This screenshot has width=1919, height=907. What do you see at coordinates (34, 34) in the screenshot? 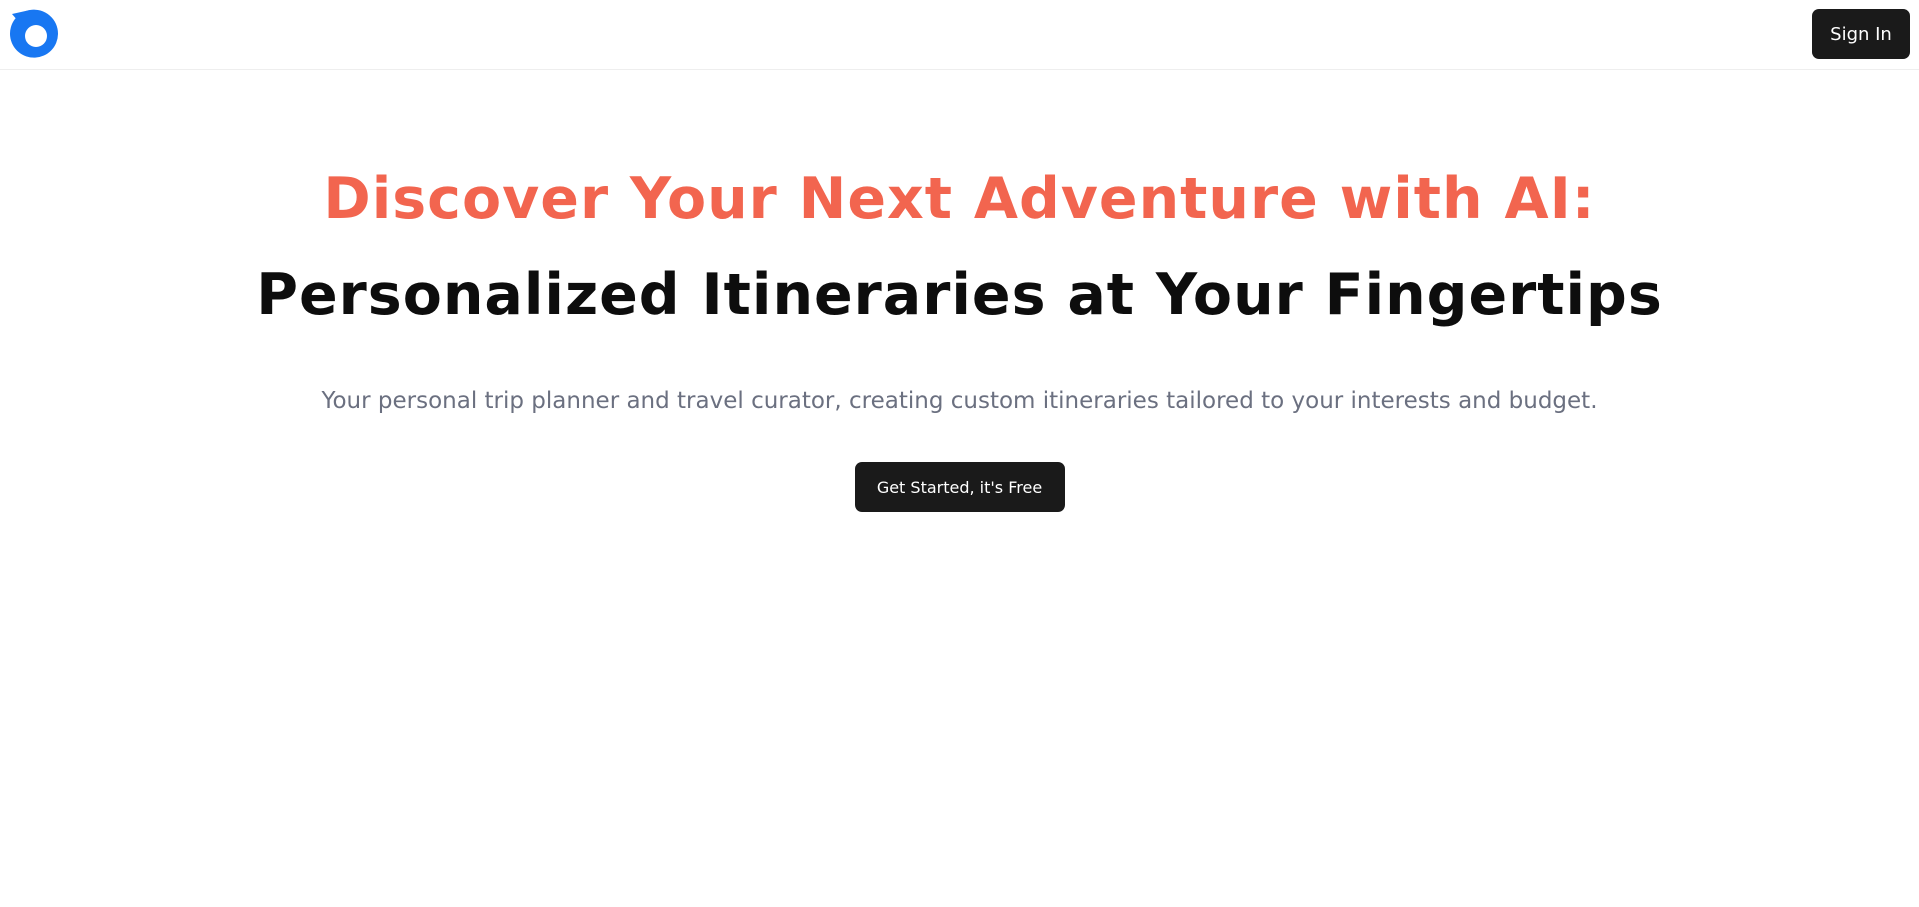
I see `logo-icon` at bounding box center [34, 34].